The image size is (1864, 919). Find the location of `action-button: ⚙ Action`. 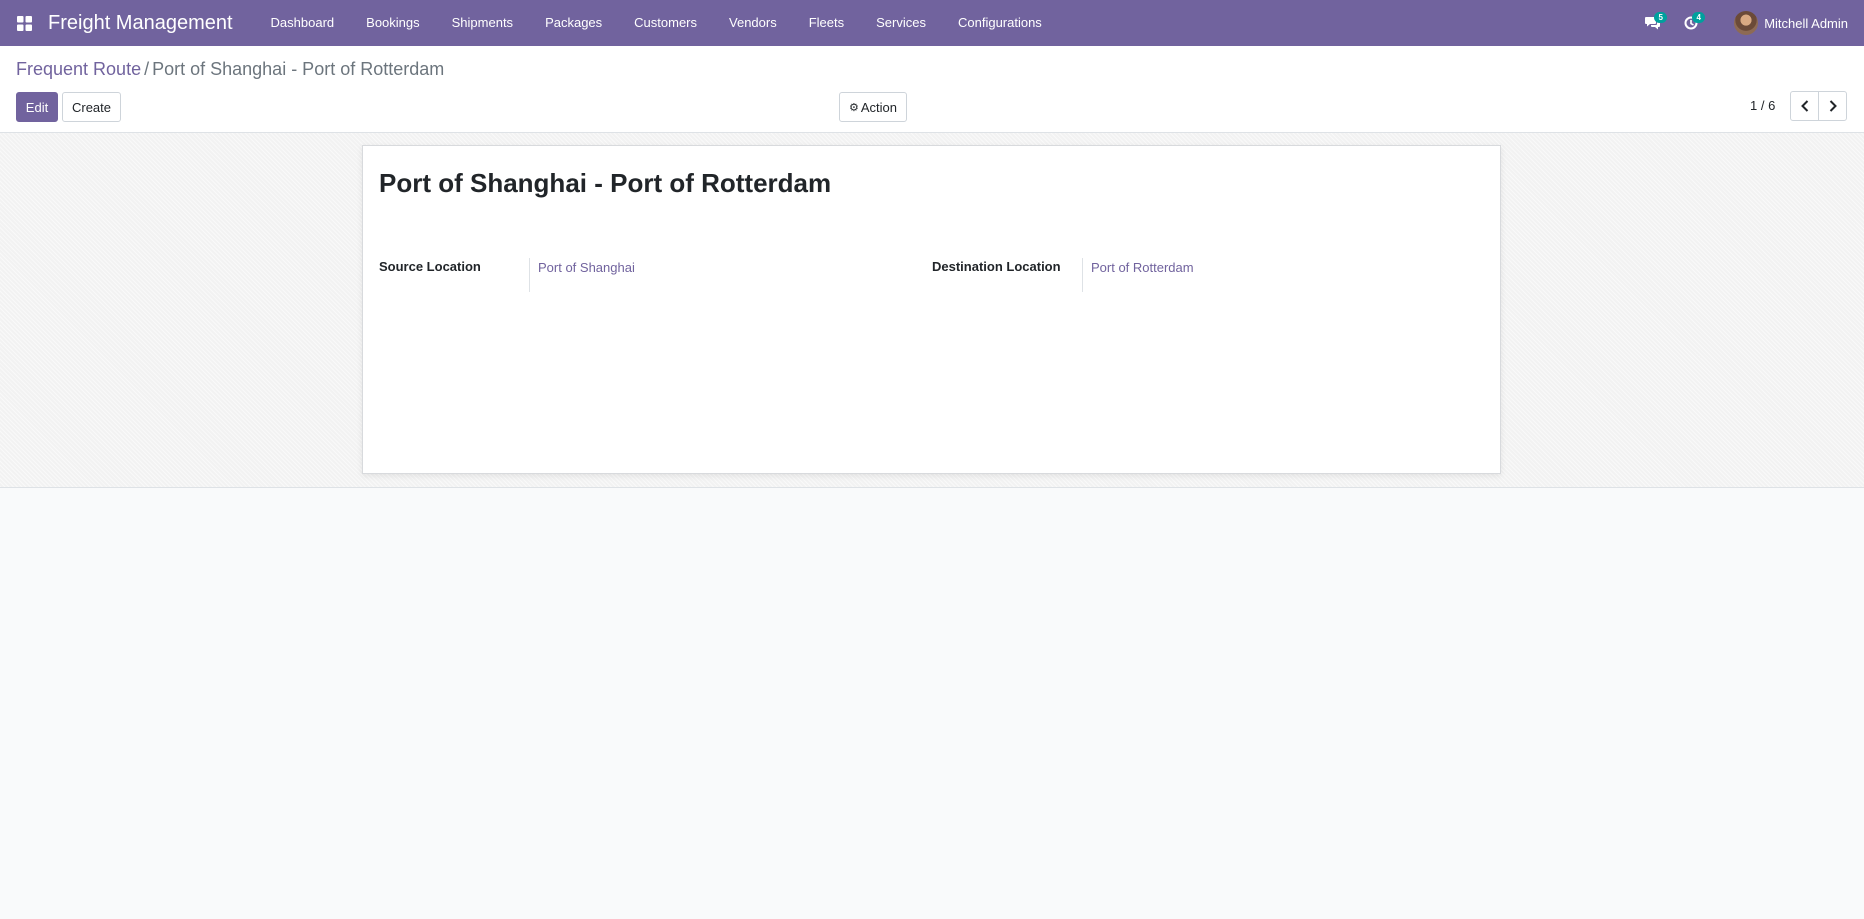

action-button: ⚙ Action is located at coordinates (873, 107).